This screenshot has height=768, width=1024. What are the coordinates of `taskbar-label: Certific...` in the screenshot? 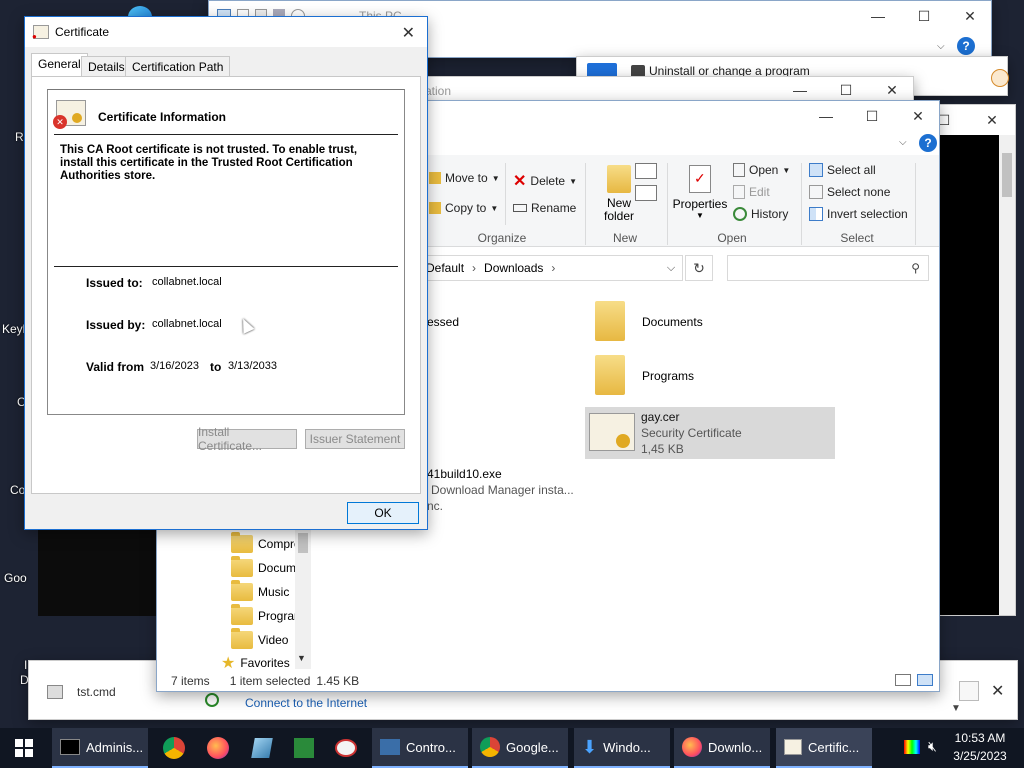 It's located at (834, 747).